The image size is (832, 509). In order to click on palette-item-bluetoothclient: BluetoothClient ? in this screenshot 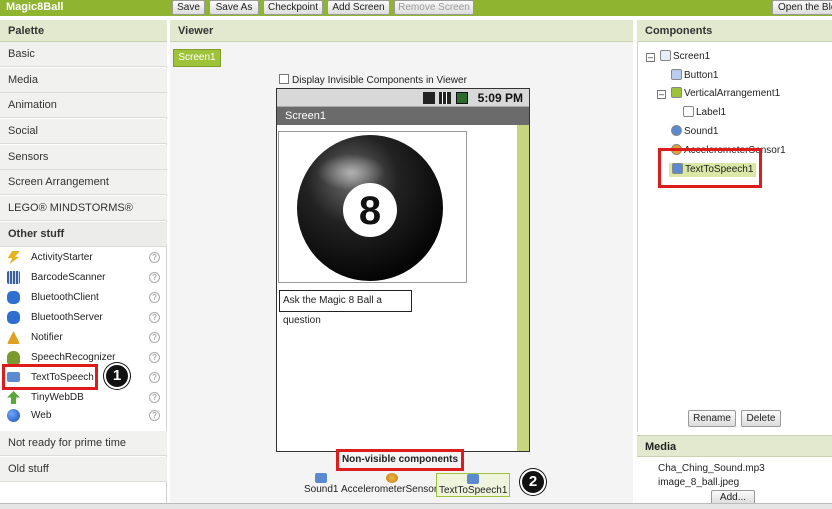, I will do `click(83, 297)`.